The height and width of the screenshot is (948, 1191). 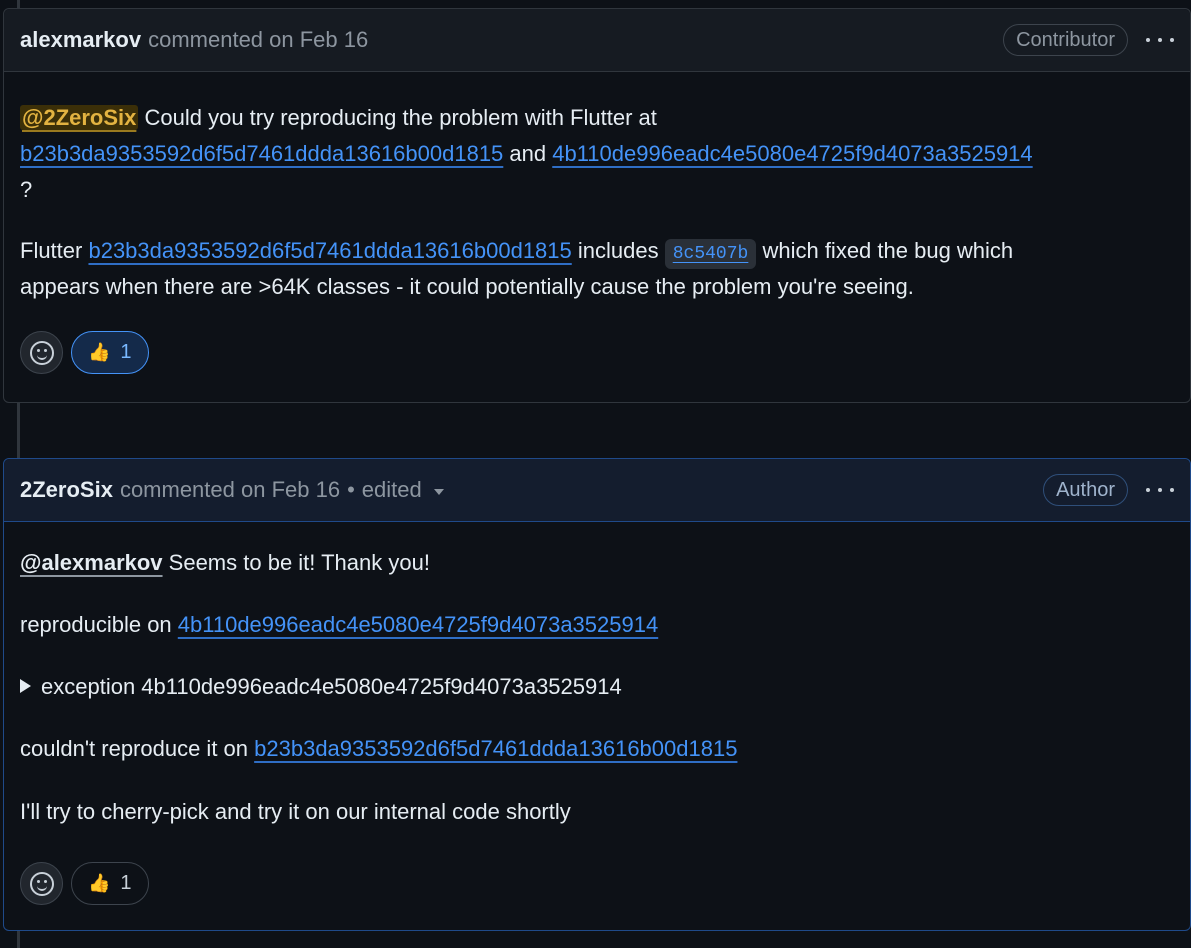 I want to click on comment-text: which fixed the bug which, so click(x=885, y=250).